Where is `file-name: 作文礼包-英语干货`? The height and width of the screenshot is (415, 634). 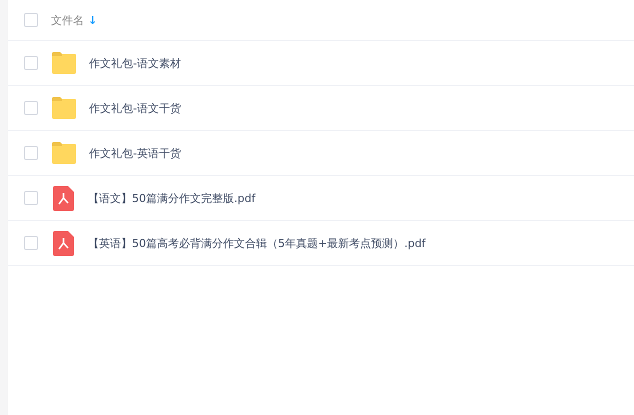
file-name: 作文礼包-英语干货 is located at coordinates (135, 153).